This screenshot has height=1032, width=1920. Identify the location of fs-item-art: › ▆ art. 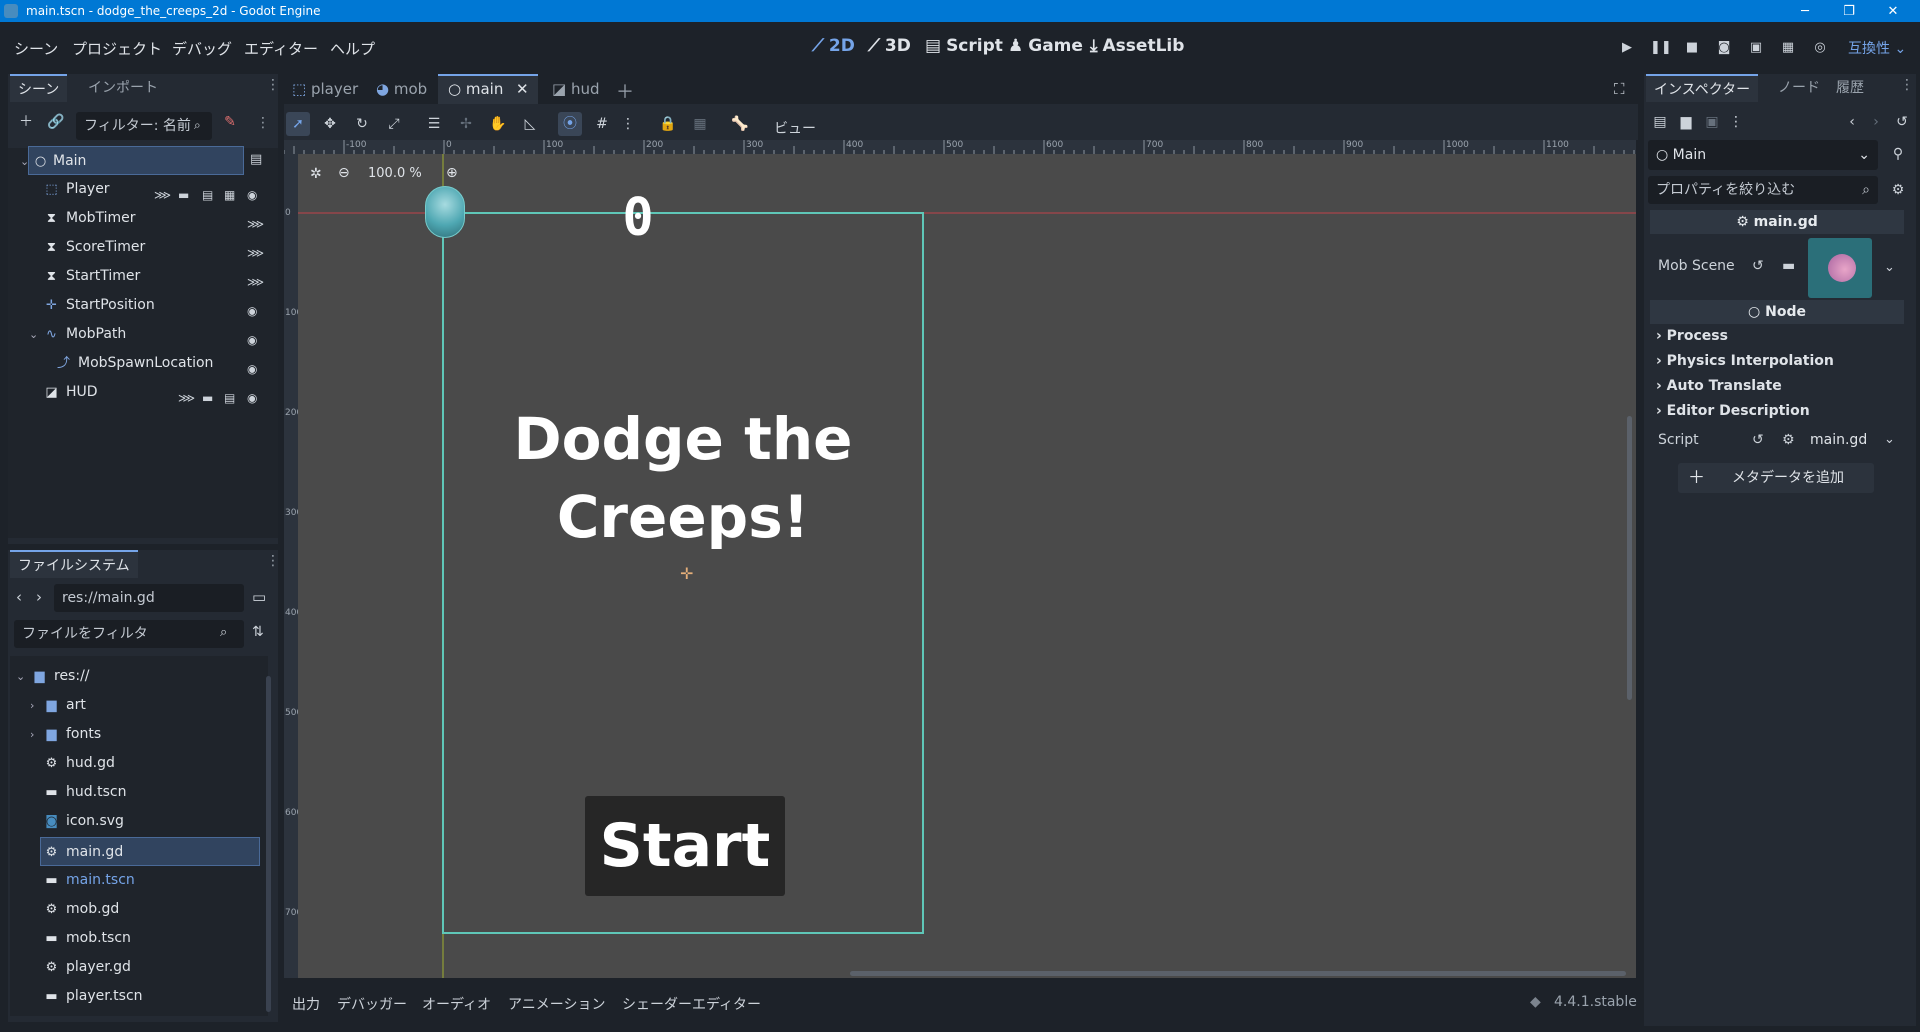
(158, 705).